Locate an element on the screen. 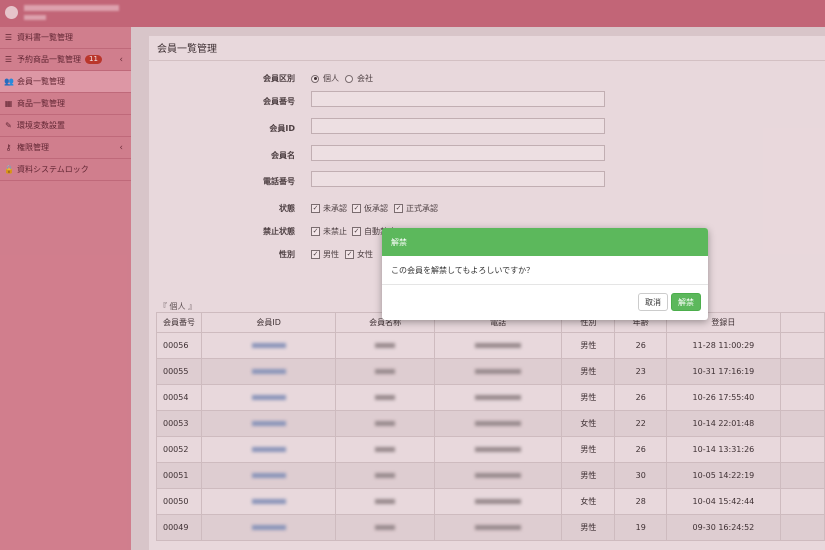 The height and width of the screenshot is (550, 825). unban-dialog: 解禁 この会員を解禁してもよろしいですか？ 取消 解禁 is located at coordinates (545, 274).